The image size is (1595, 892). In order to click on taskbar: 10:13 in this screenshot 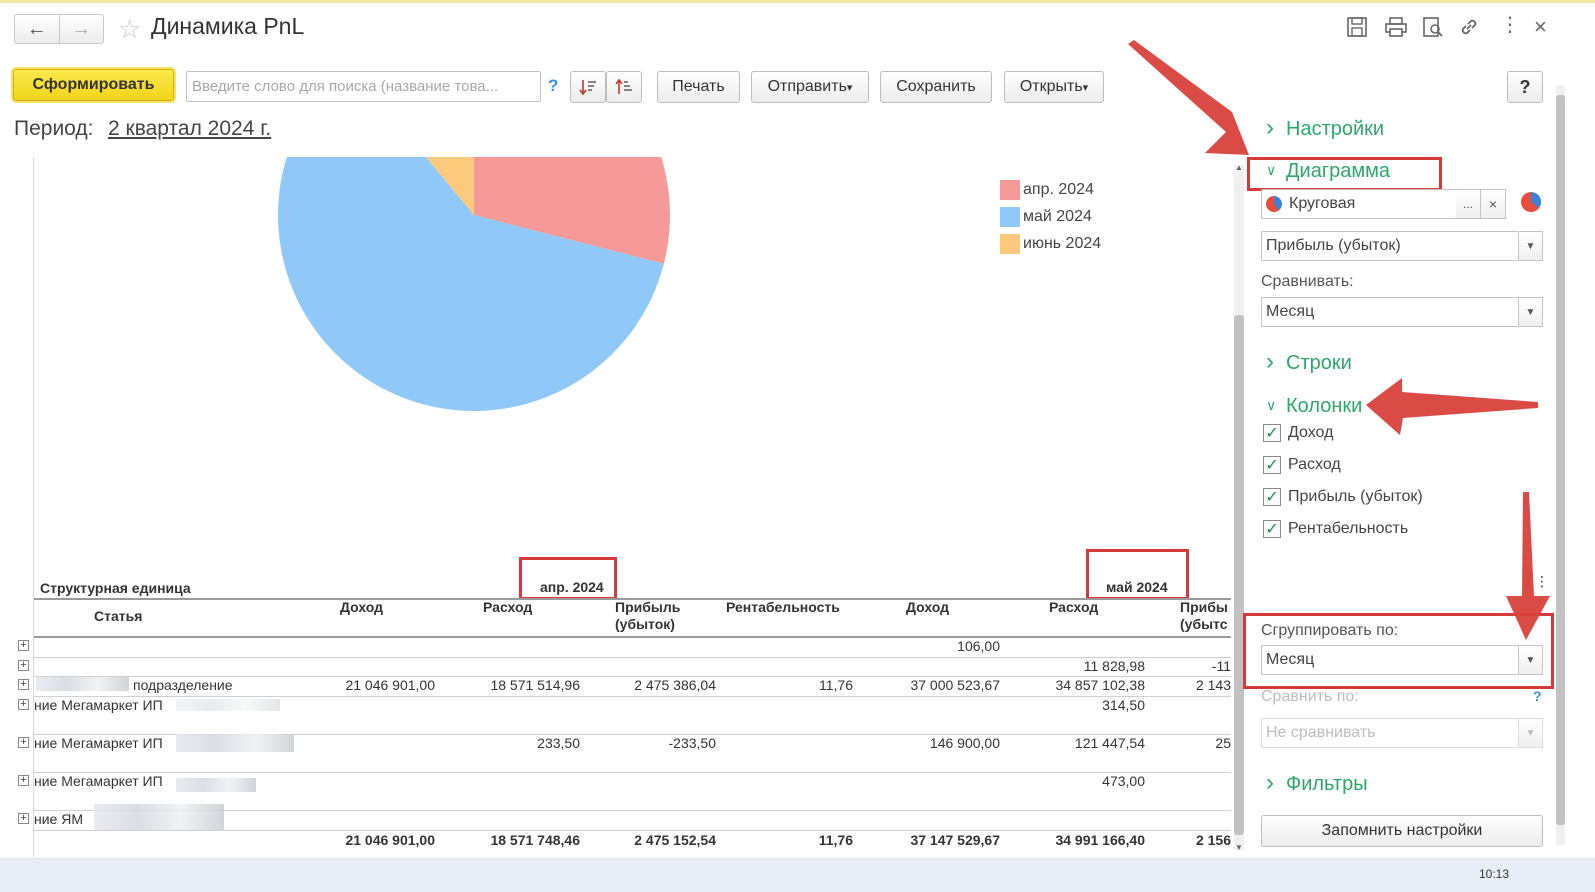, I will do `click(797, 875)`.